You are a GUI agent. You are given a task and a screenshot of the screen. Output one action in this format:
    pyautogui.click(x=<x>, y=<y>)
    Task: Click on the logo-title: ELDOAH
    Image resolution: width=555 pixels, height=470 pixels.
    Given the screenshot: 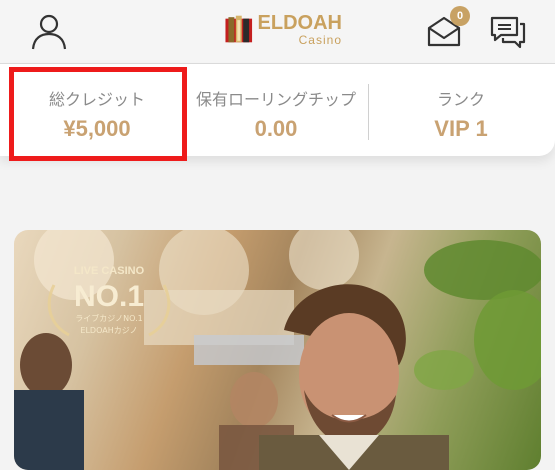 What is the action you would take?
    pyautogui.click(x=299, y=22)
    